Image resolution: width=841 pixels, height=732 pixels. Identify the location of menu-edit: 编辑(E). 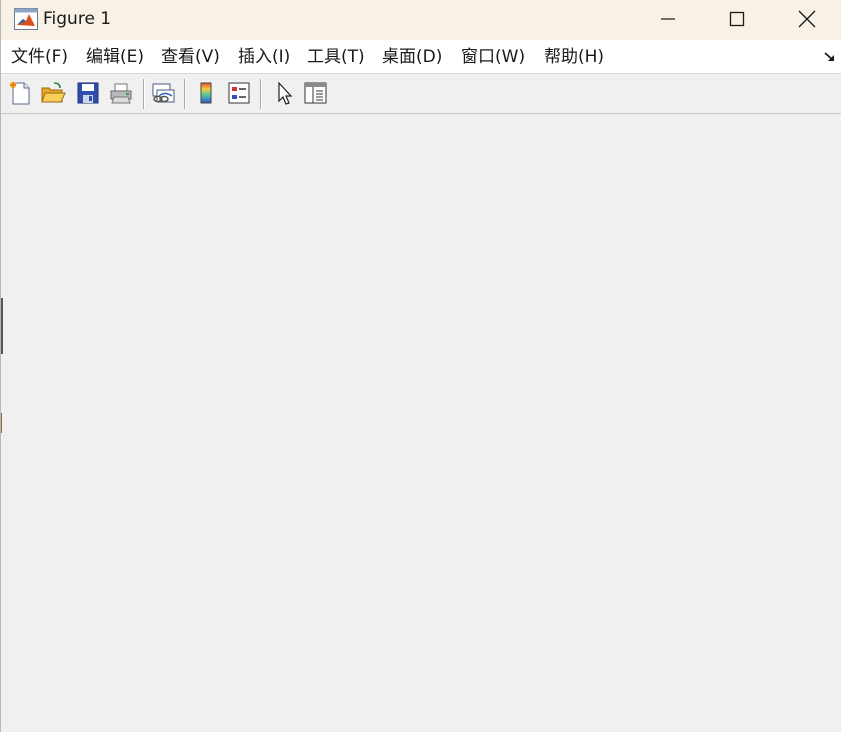
(115, 57).